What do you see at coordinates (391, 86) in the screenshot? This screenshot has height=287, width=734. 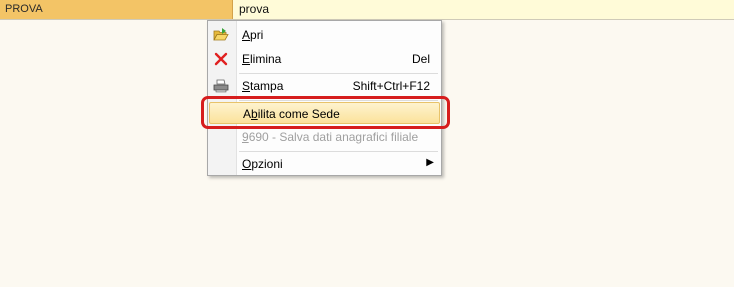 I see `shortcut-stampa: Shift+Ctrl+F12` at bounding box center [391, 86].